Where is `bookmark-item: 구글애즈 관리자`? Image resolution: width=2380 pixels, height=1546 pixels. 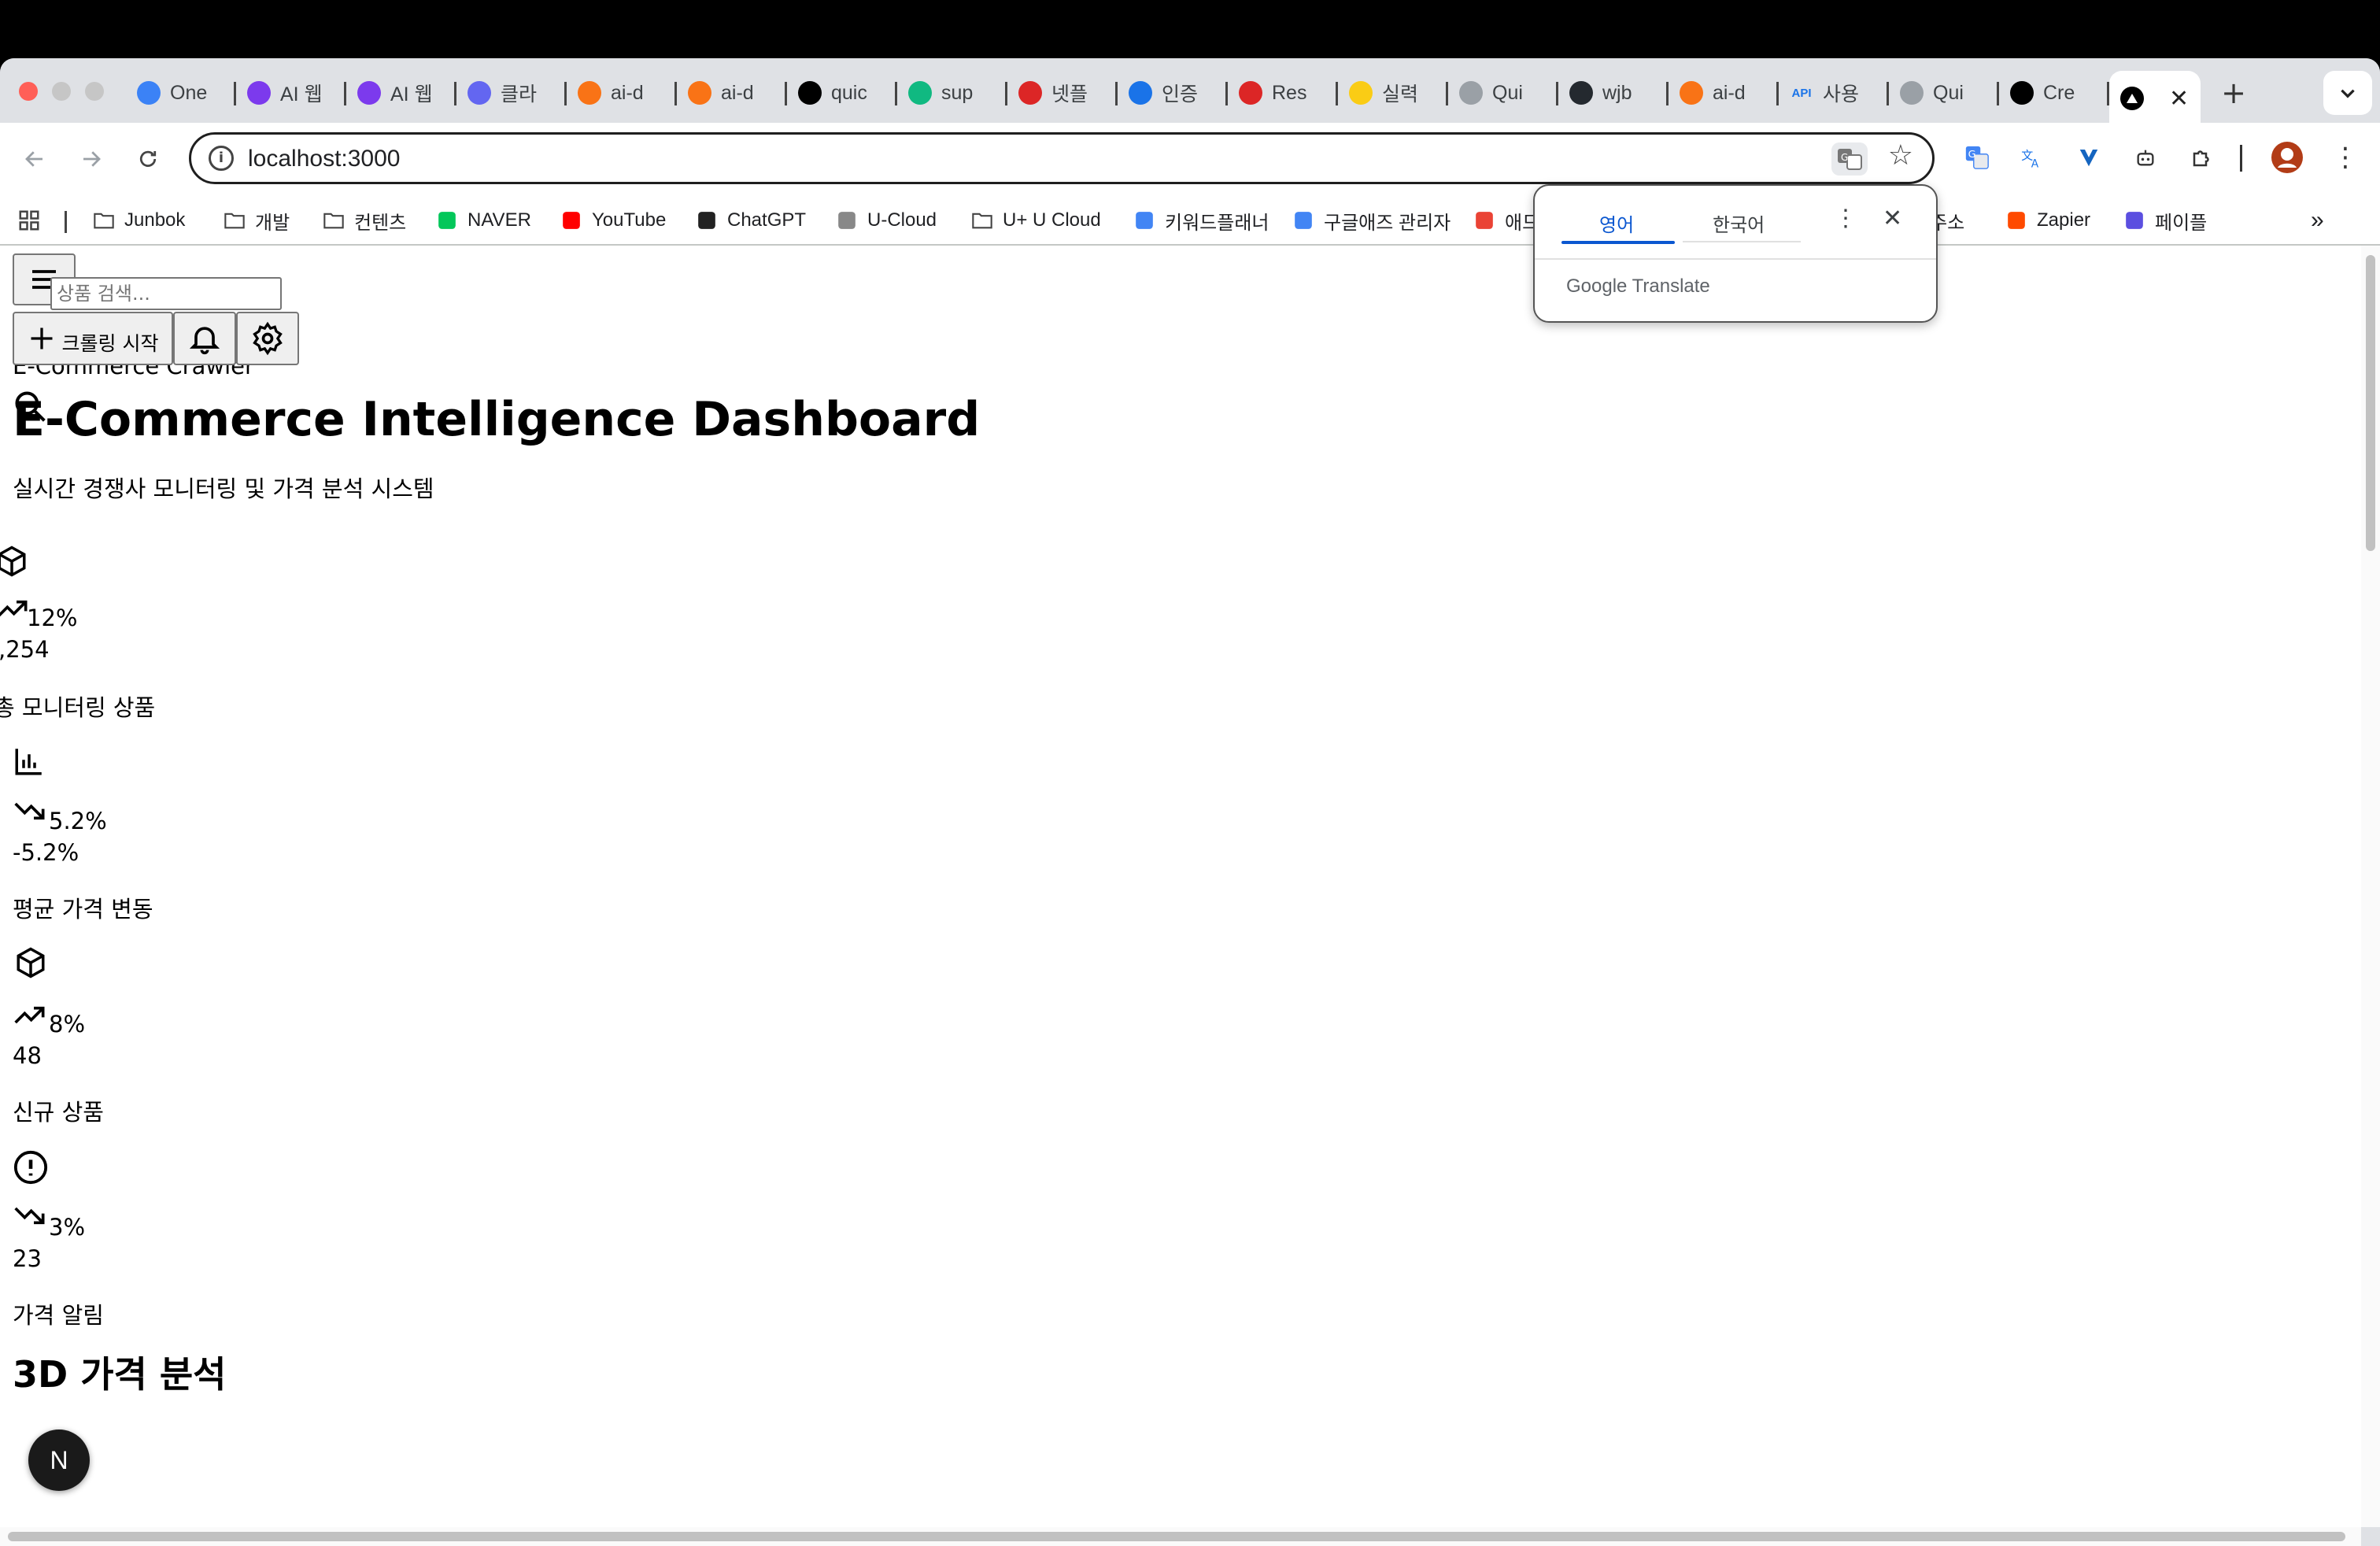
bookmark-item: 구글애즈 관리자 is located at coordinates (1371, 220).